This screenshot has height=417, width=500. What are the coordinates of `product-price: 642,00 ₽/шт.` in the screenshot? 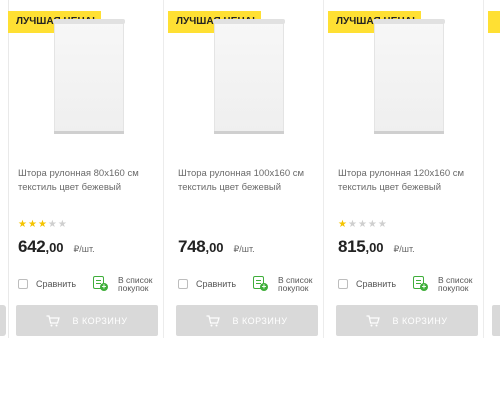 It's located at (56, 247).